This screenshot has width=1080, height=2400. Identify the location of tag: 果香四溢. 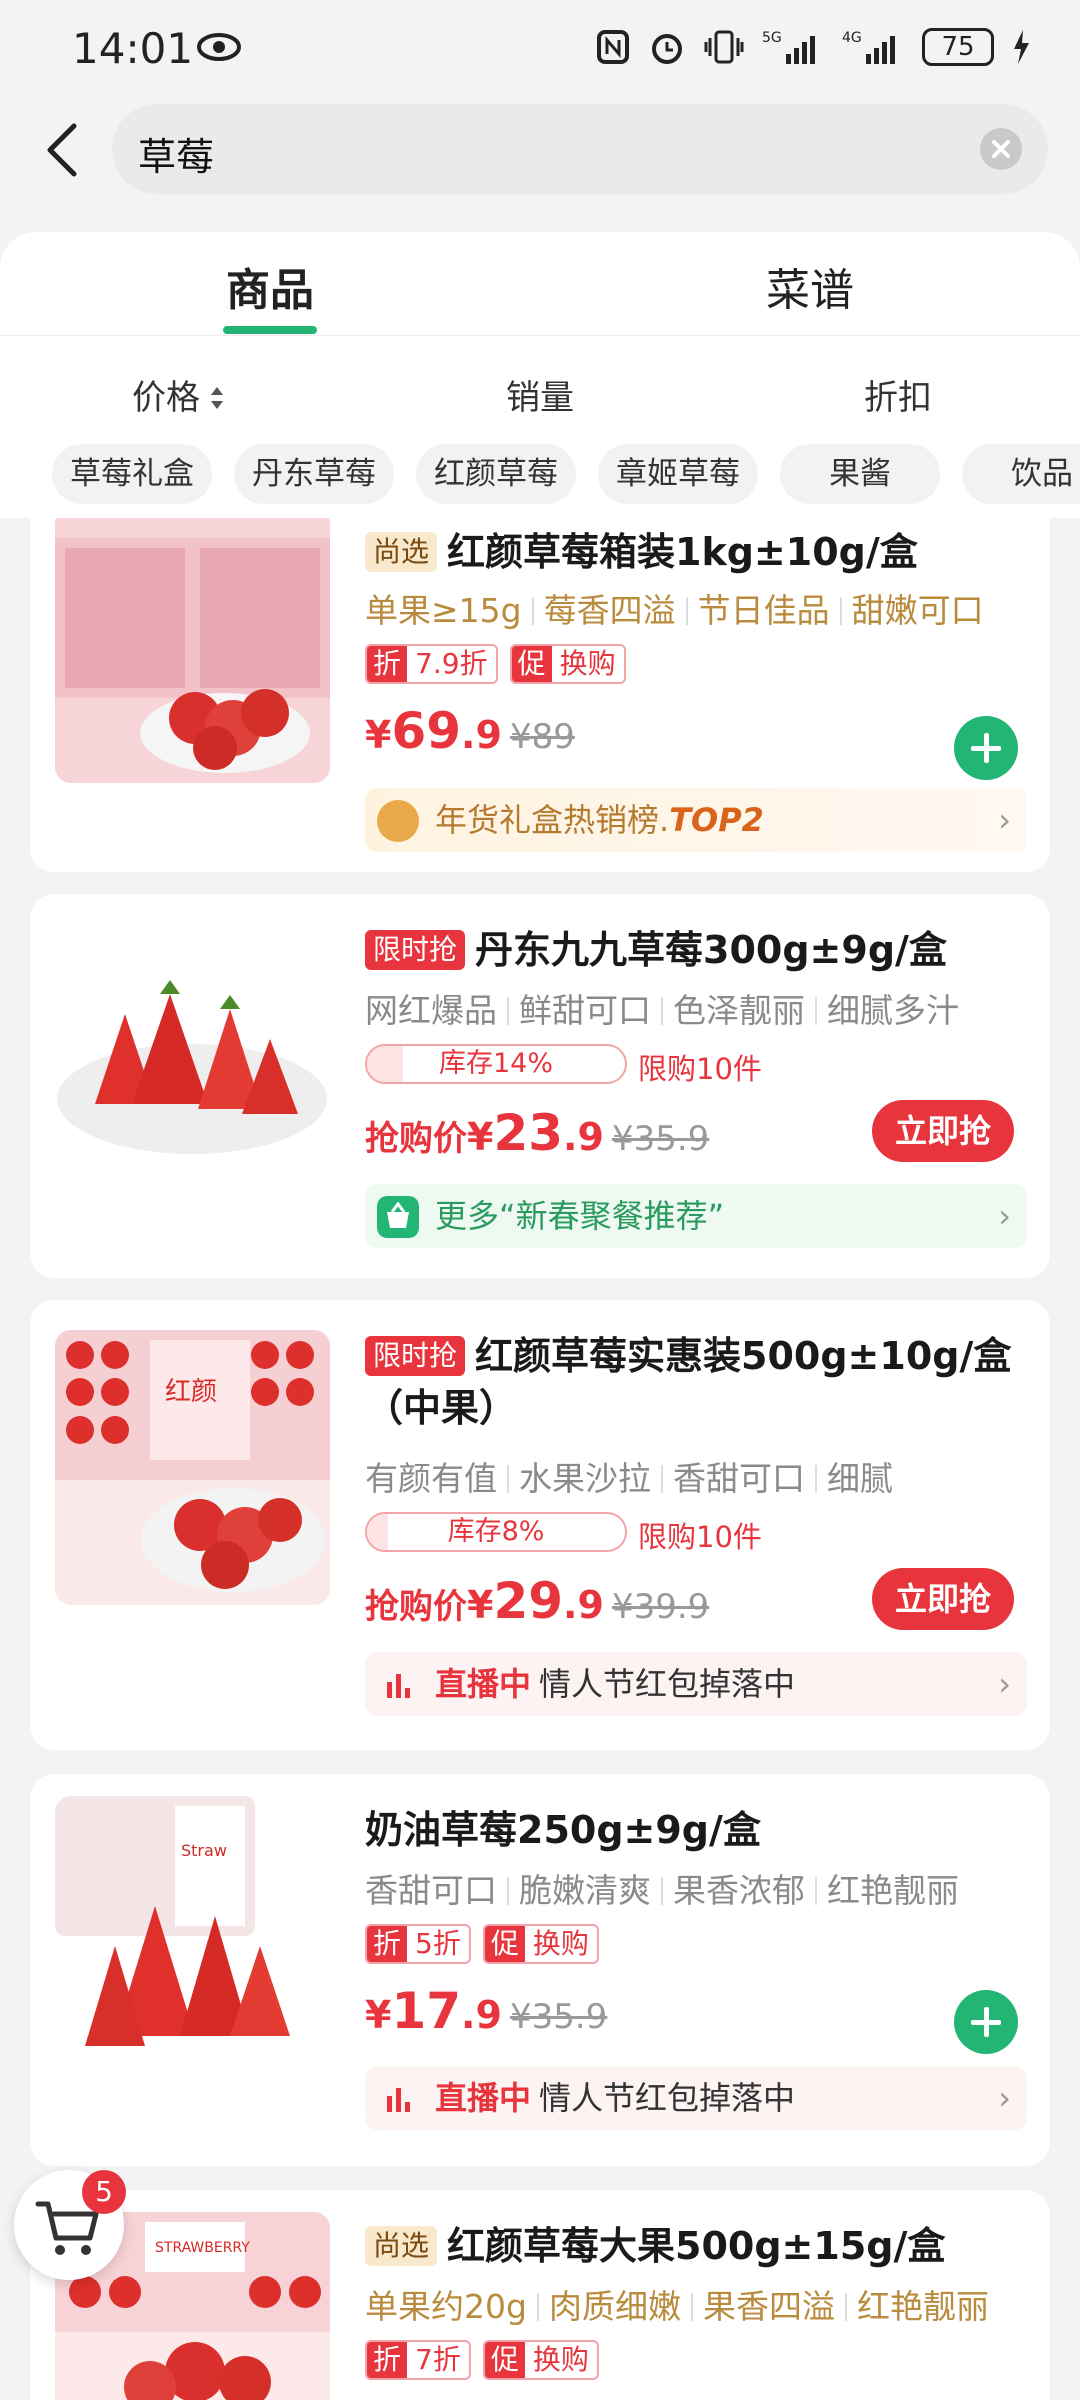
(768, 2306).